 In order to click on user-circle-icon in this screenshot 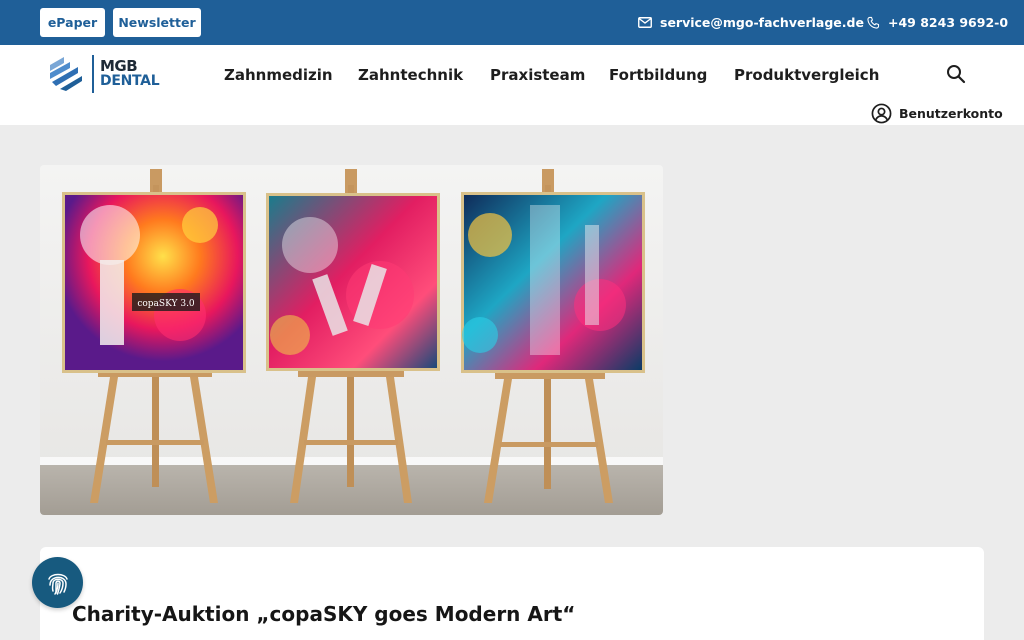, I will do `click(881, 113)`.